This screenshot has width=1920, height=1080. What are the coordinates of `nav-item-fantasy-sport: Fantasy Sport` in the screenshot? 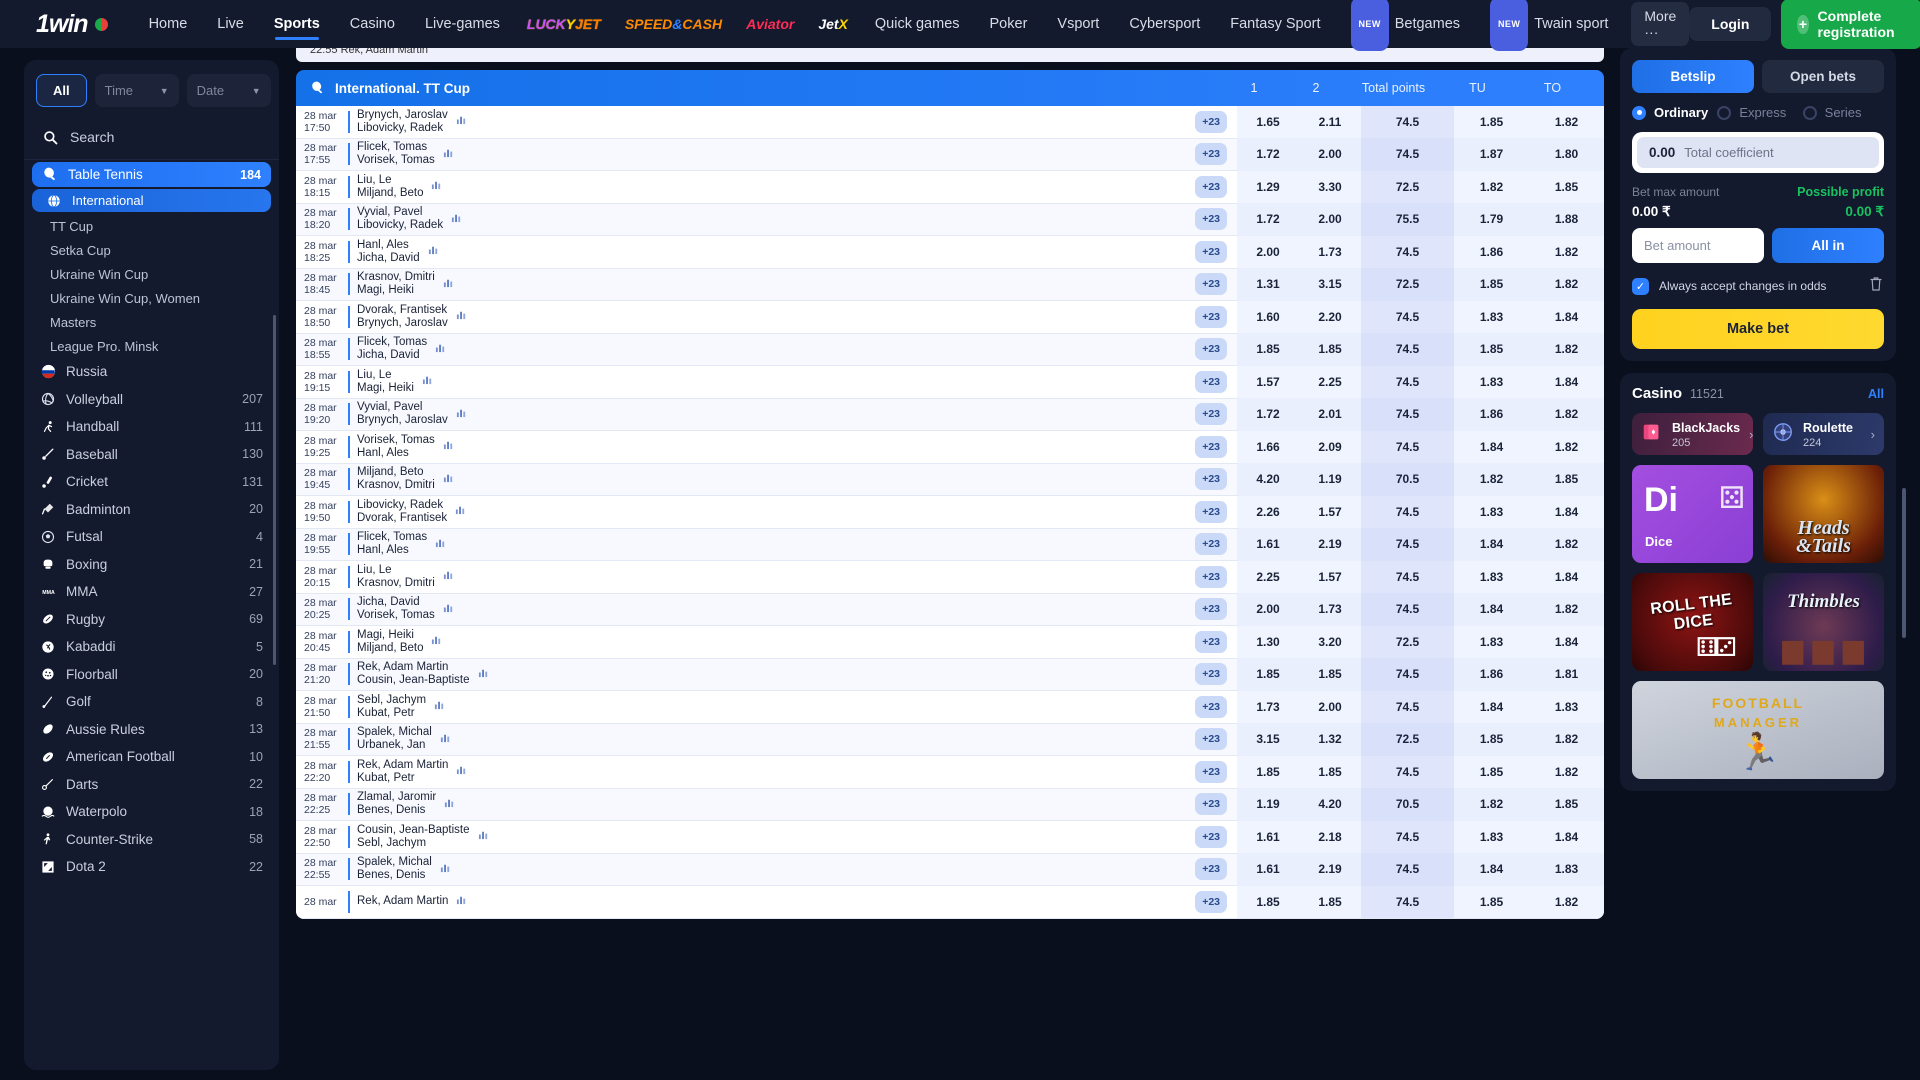 It's located at (1275, 24).